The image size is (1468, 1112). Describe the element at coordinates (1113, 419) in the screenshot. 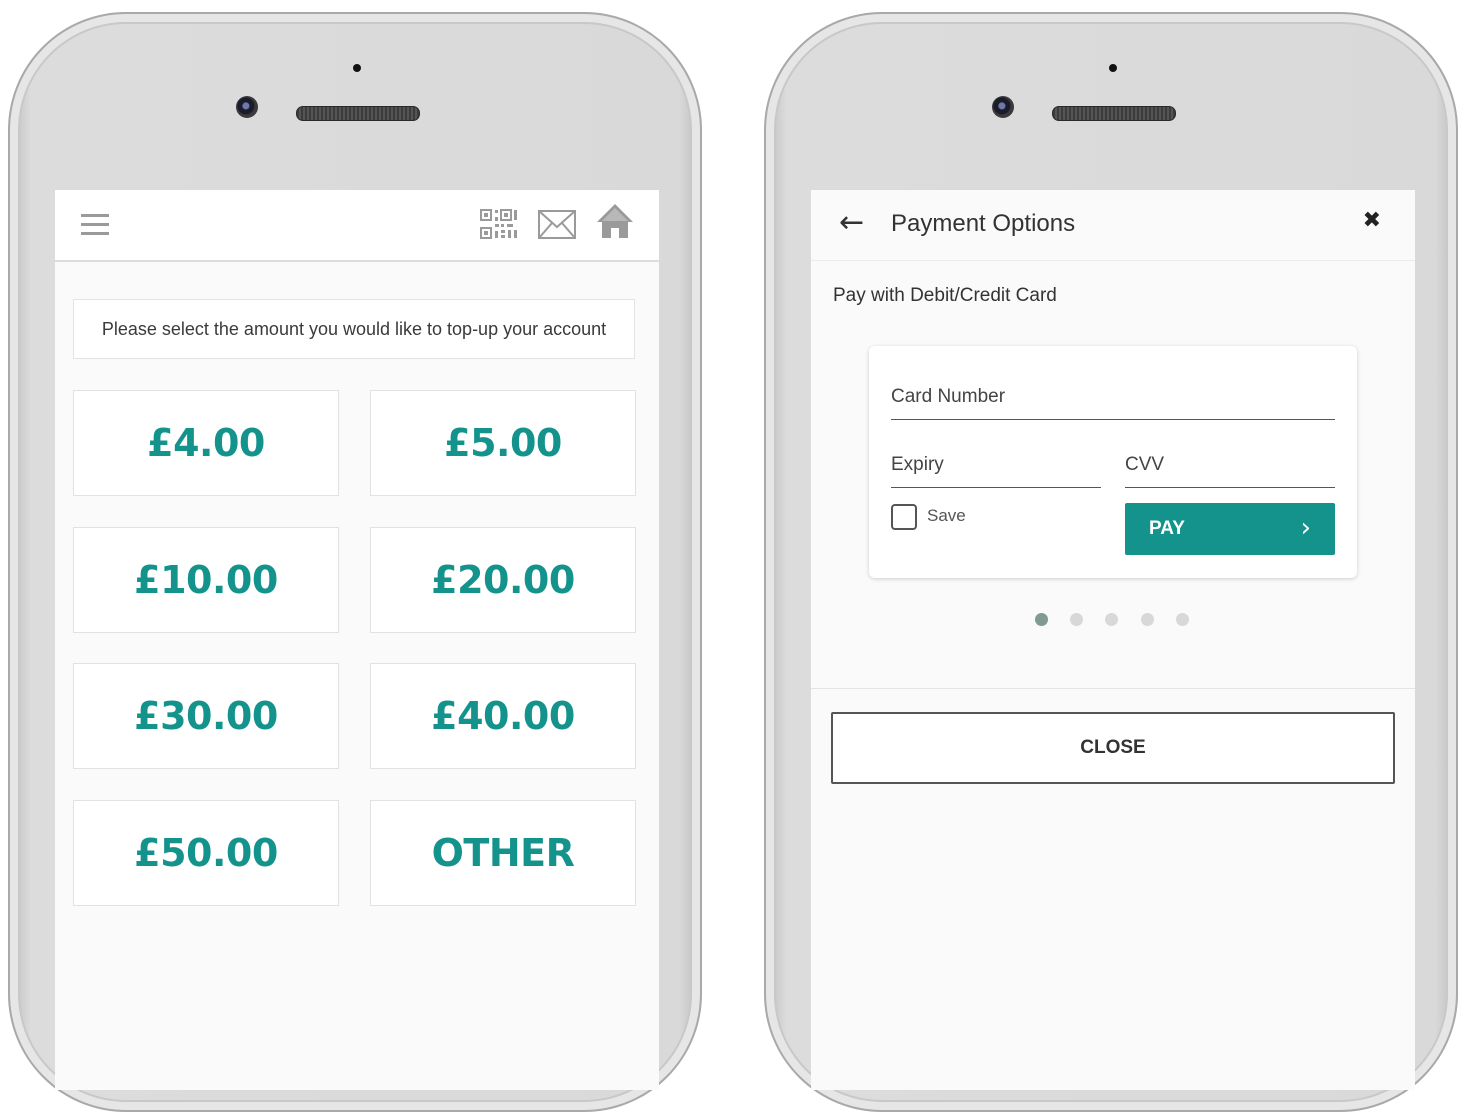

I see `card-number-underline` at that location.